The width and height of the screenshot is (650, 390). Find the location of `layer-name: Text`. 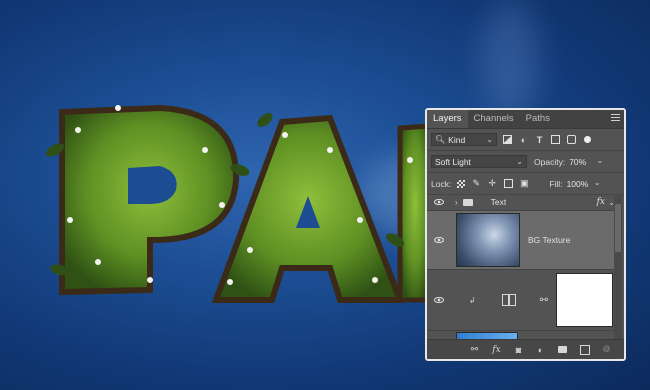

layer-name: Text is located at coordinates (498, 202).